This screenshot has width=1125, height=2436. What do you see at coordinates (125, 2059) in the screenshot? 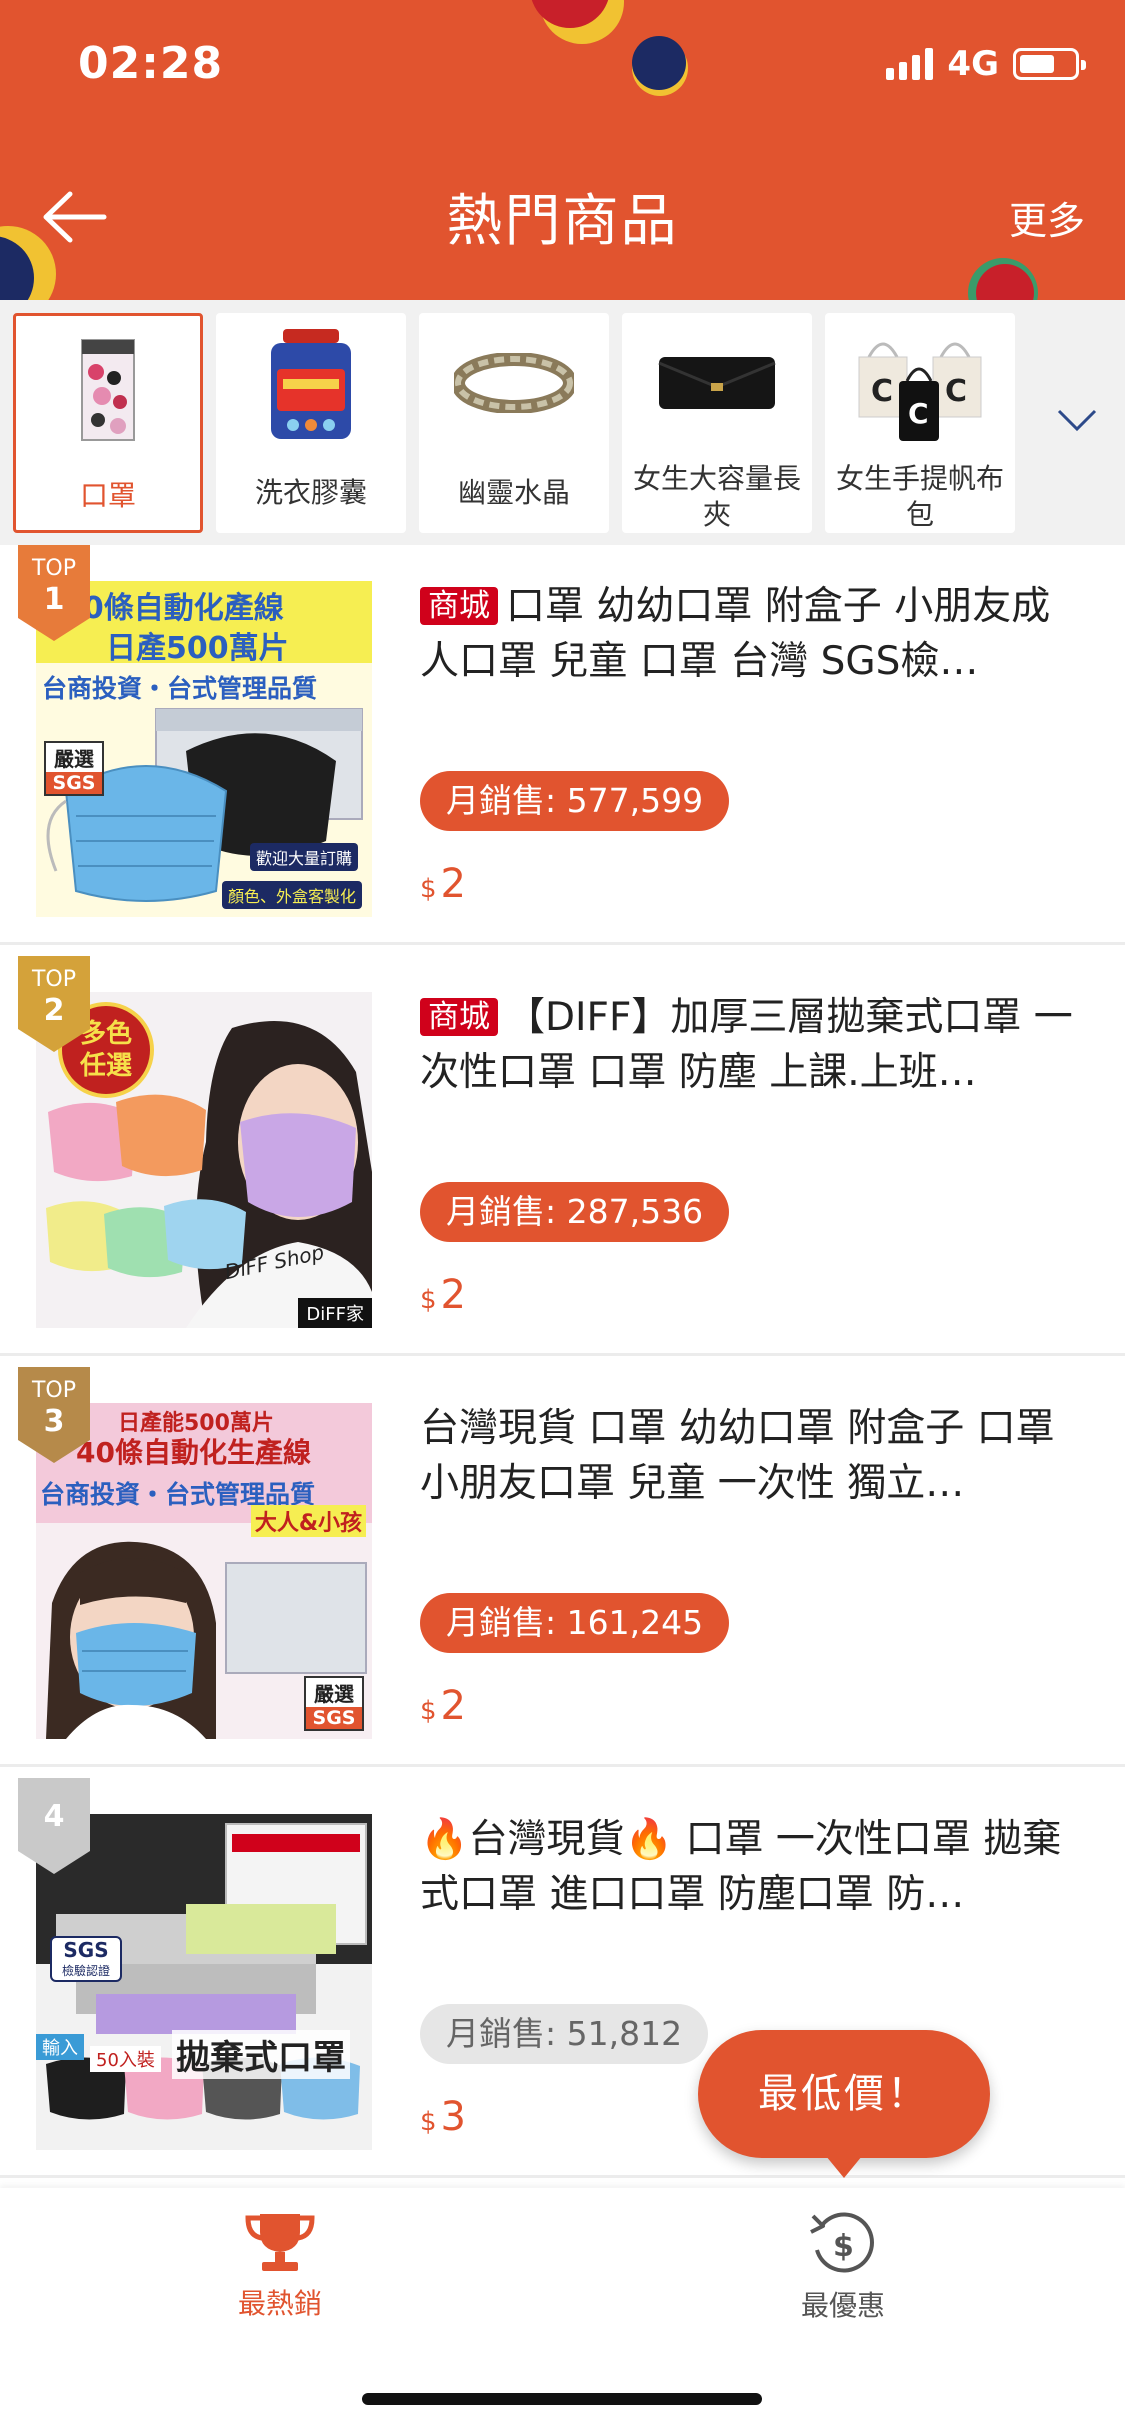
I see `image-text: 50入裝` at bounding box center [125, 2059].